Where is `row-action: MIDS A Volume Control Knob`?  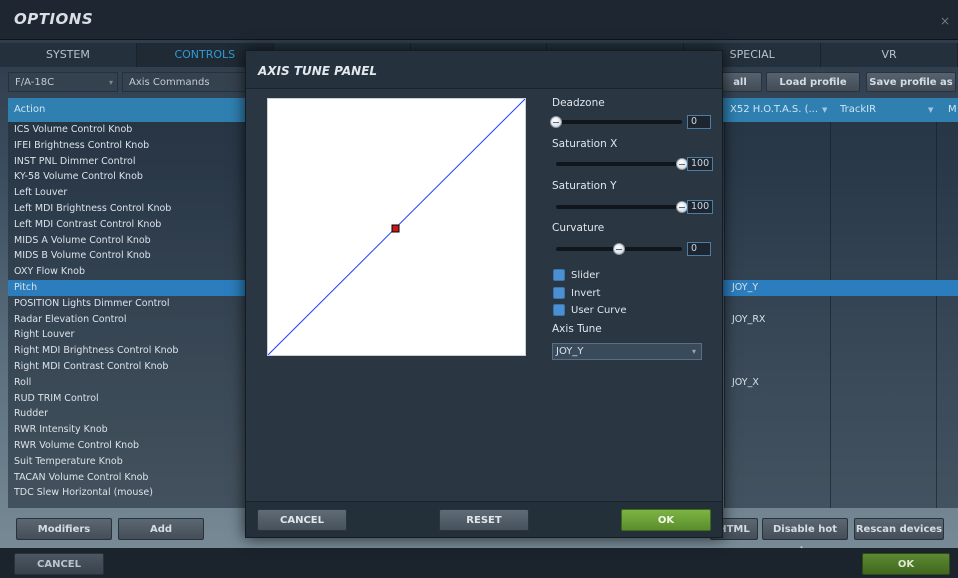 row-action: MIDS A Volume Control Knob is located at coordinates (82, 240).